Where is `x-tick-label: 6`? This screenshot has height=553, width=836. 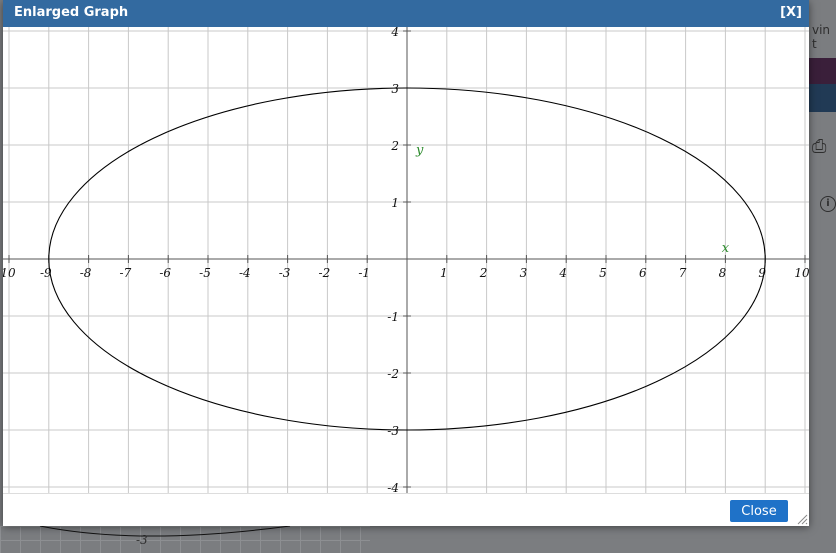 x-tick-label: 6 is located at coordinates (643, 273).